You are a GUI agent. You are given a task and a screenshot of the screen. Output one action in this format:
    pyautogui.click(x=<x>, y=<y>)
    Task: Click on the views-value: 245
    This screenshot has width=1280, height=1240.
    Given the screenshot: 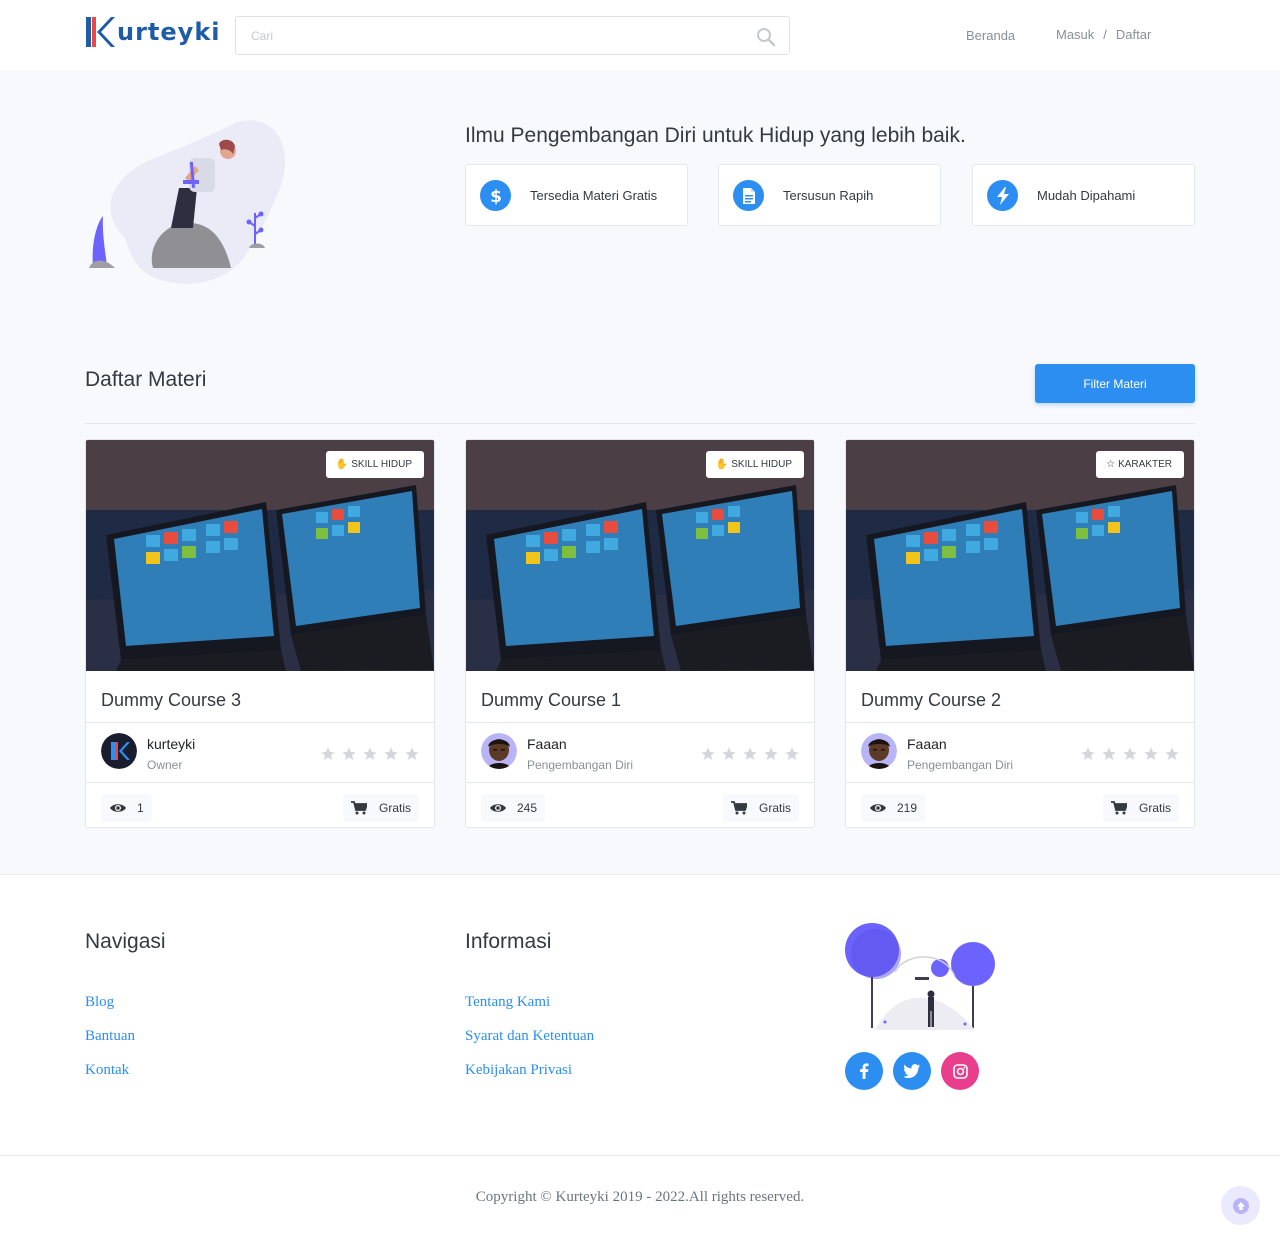 What is the action you would take?
    pyautogui.click(x=527, y=808)
    